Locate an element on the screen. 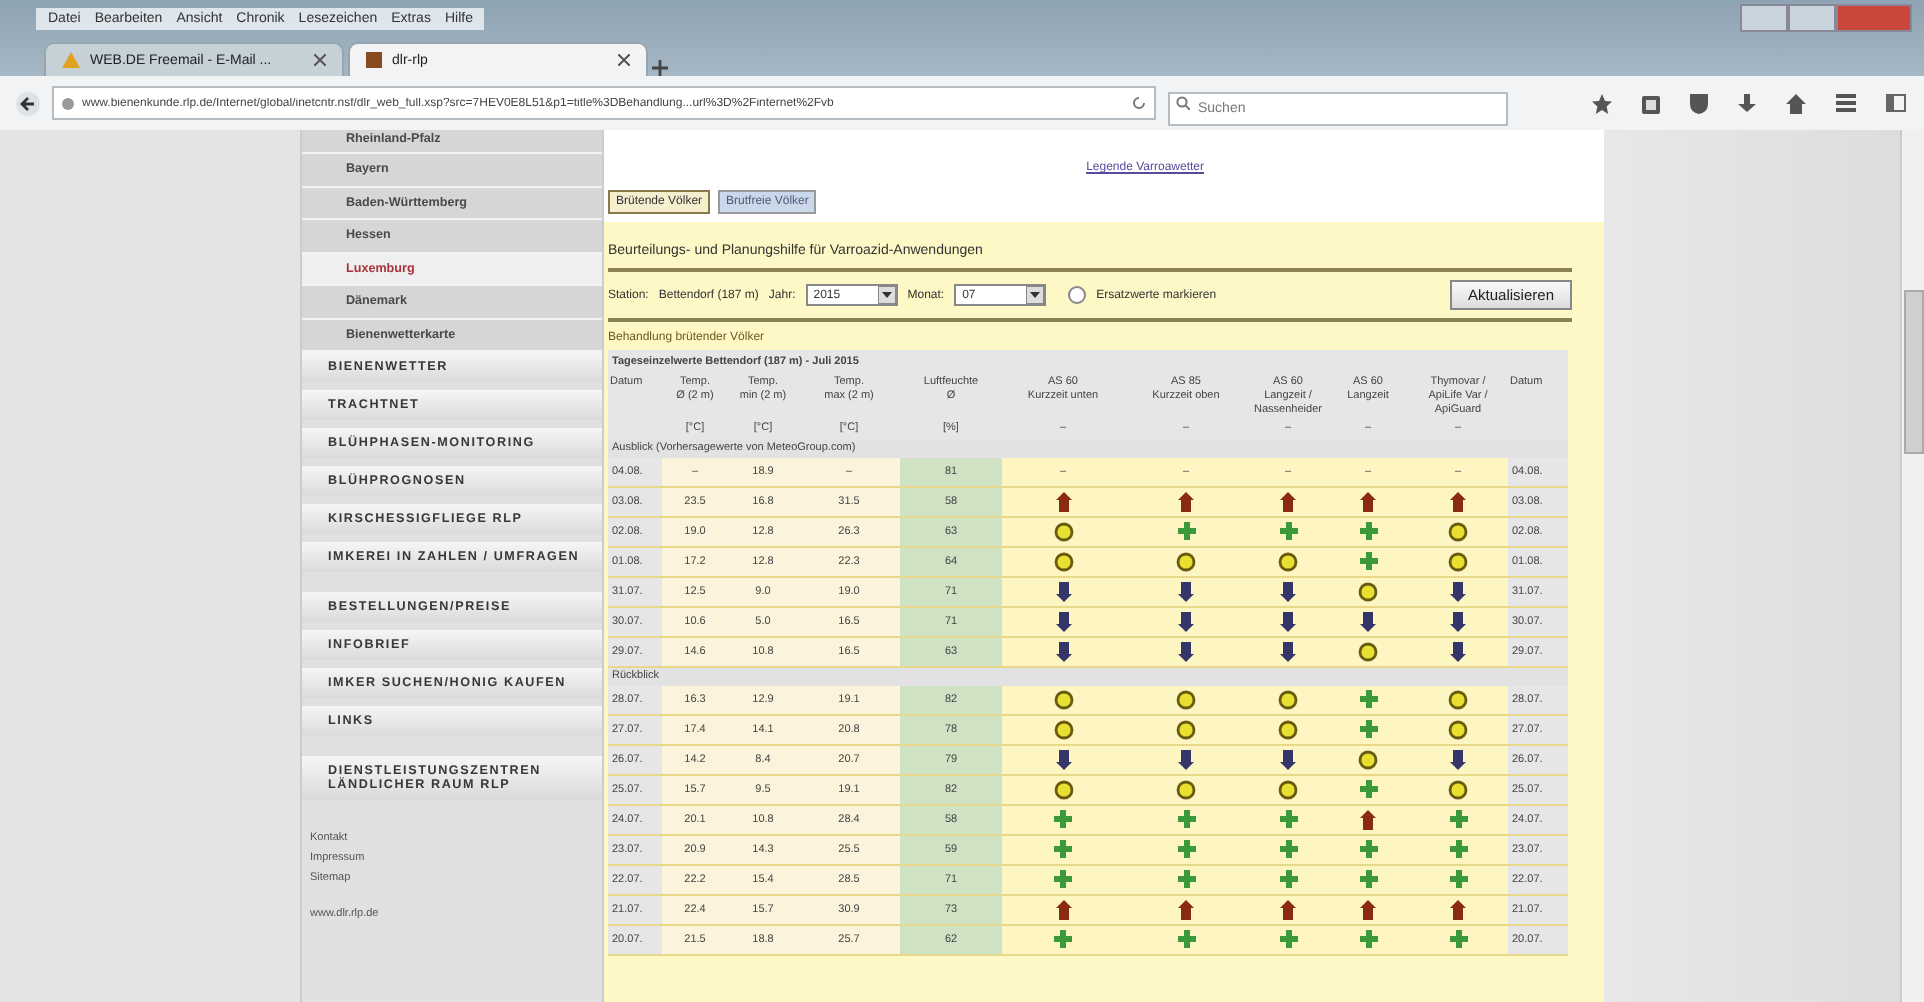 The image size is (1924, 1002). star-icon is located at coordinates (1602, 103).